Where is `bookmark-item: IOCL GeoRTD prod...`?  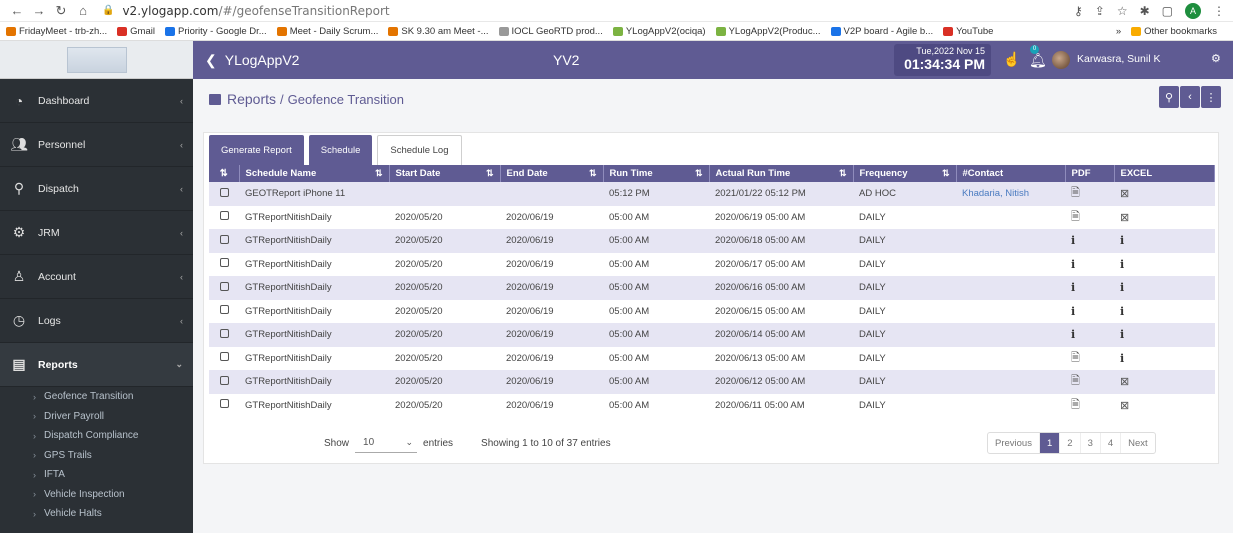
bookmark-item: IOCL GeoRTD prod... is located at coordinates (550, 31).